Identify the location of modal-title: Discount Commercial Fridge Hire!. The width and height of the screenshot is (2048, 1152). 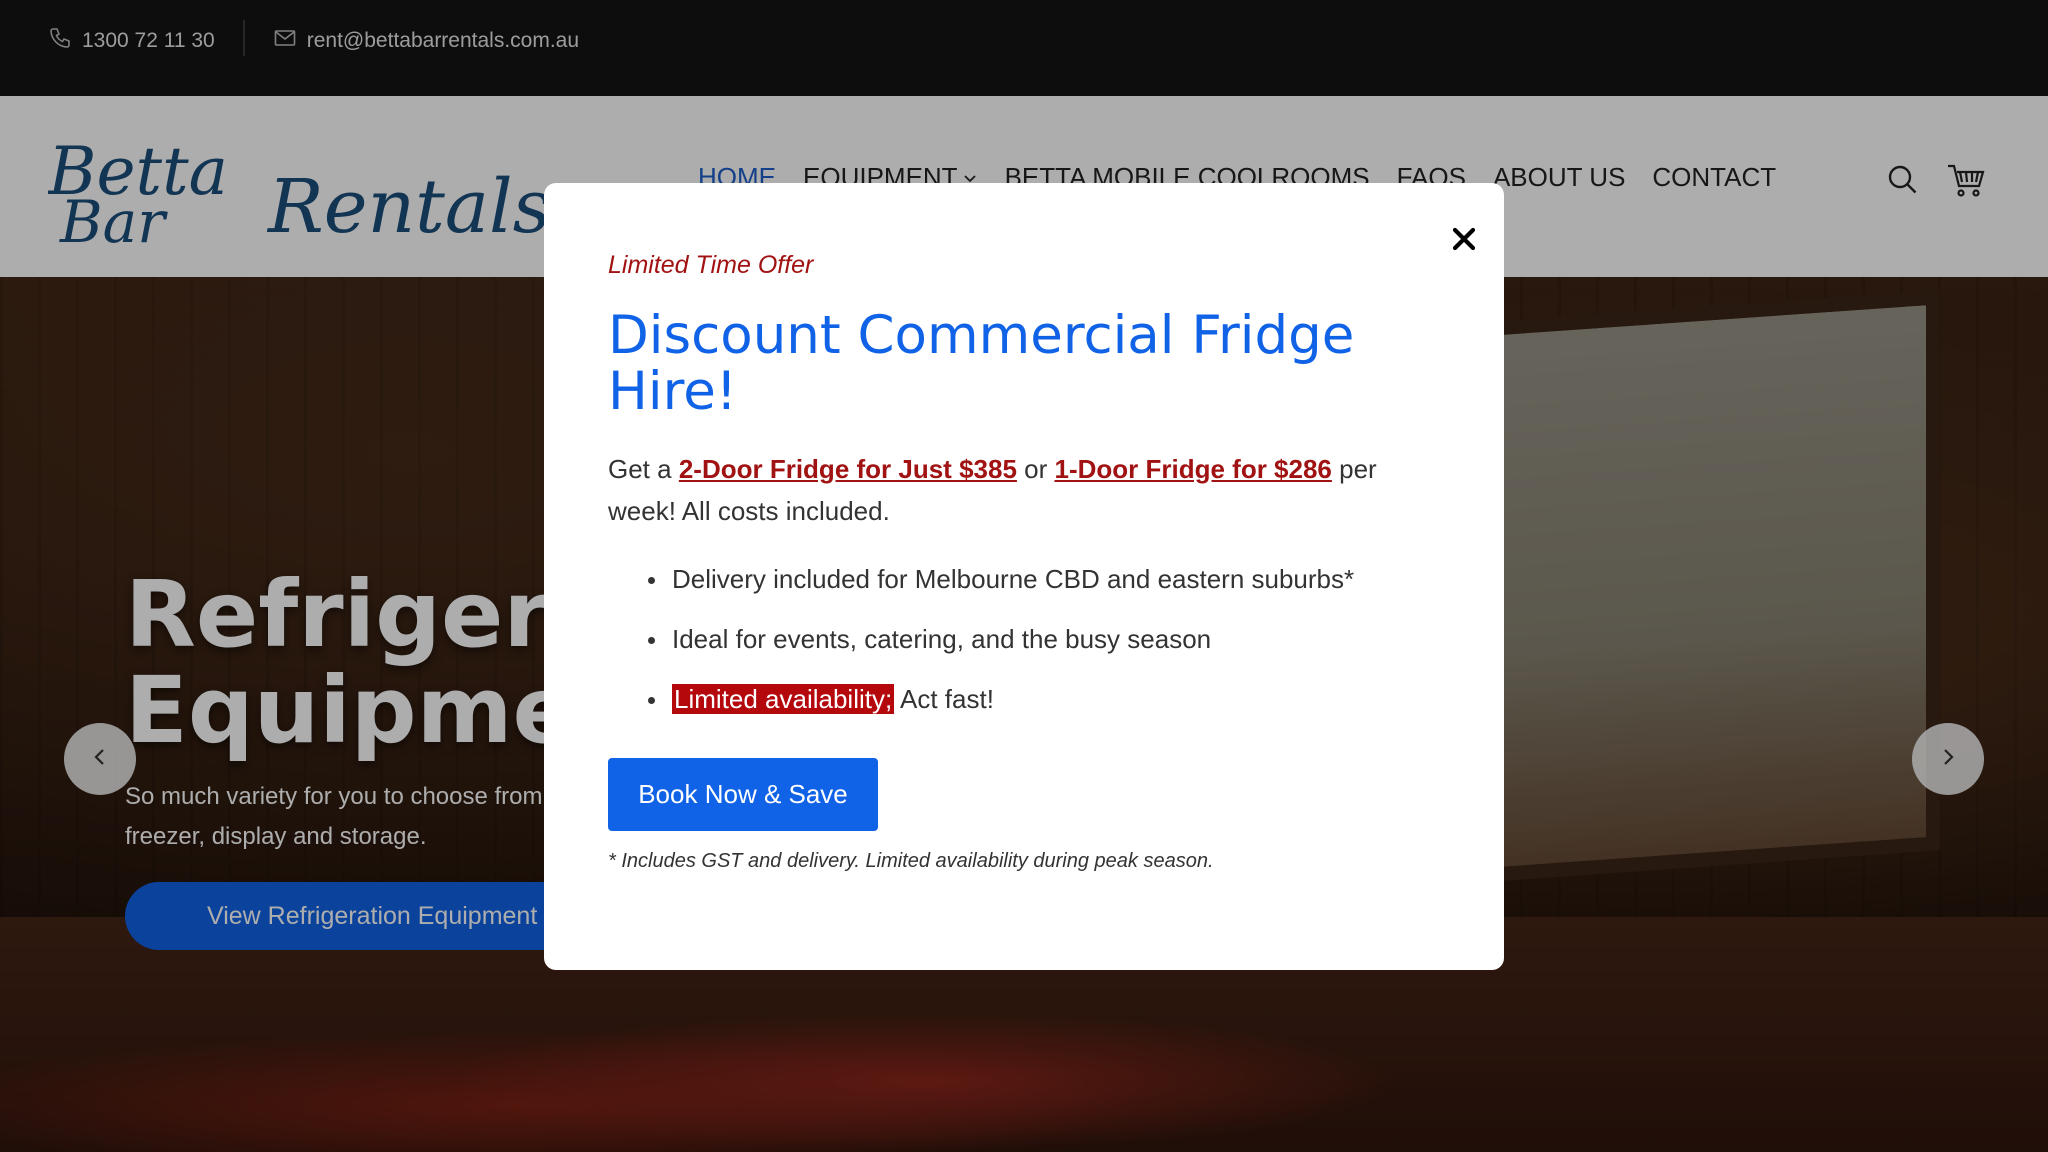
(981, 363).